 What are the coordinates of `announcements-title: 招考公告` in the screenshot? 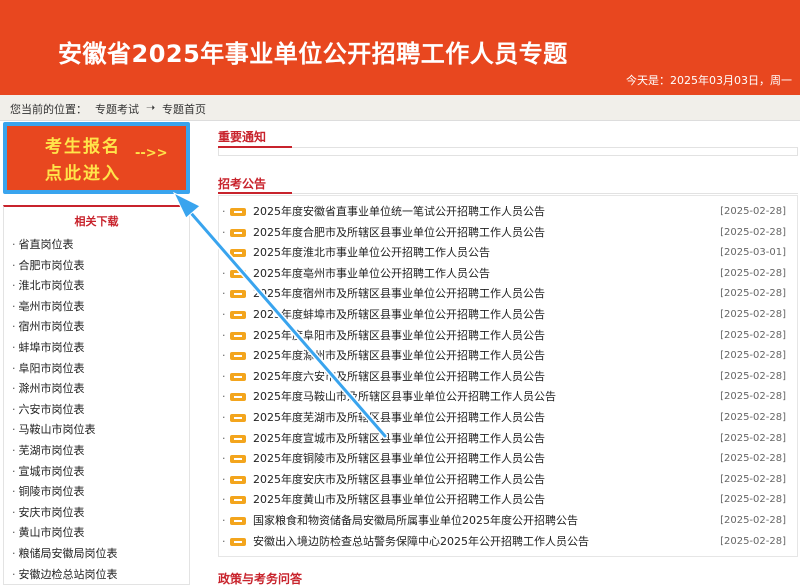 It's located at (242, 184).